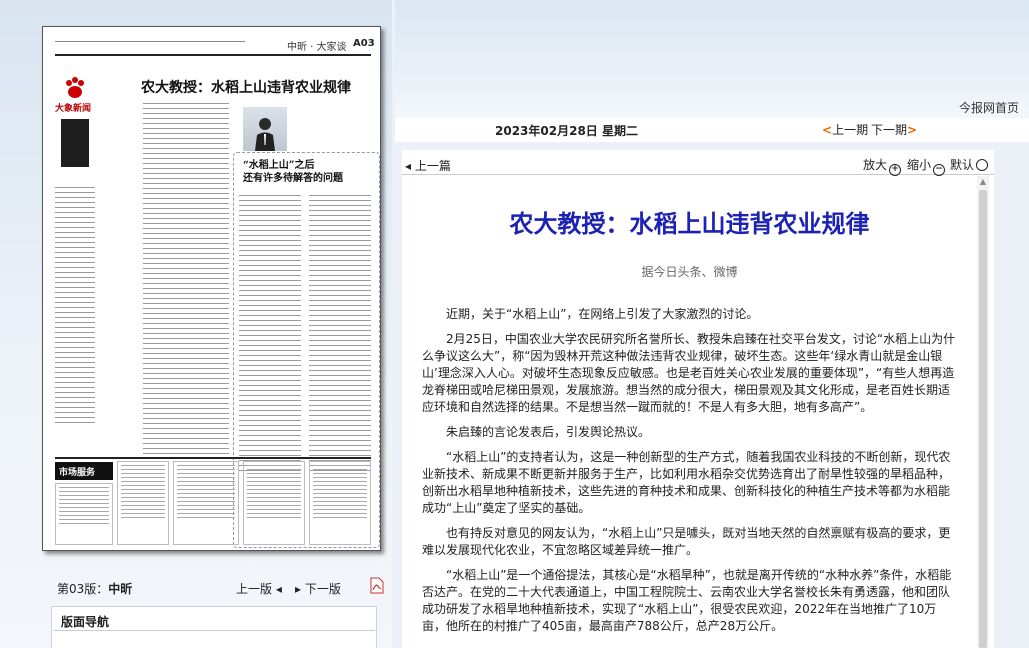  Describe the element at coordinates (432, 166) in the screenshot. I see `prev-article-label: 上一篇` at that location.